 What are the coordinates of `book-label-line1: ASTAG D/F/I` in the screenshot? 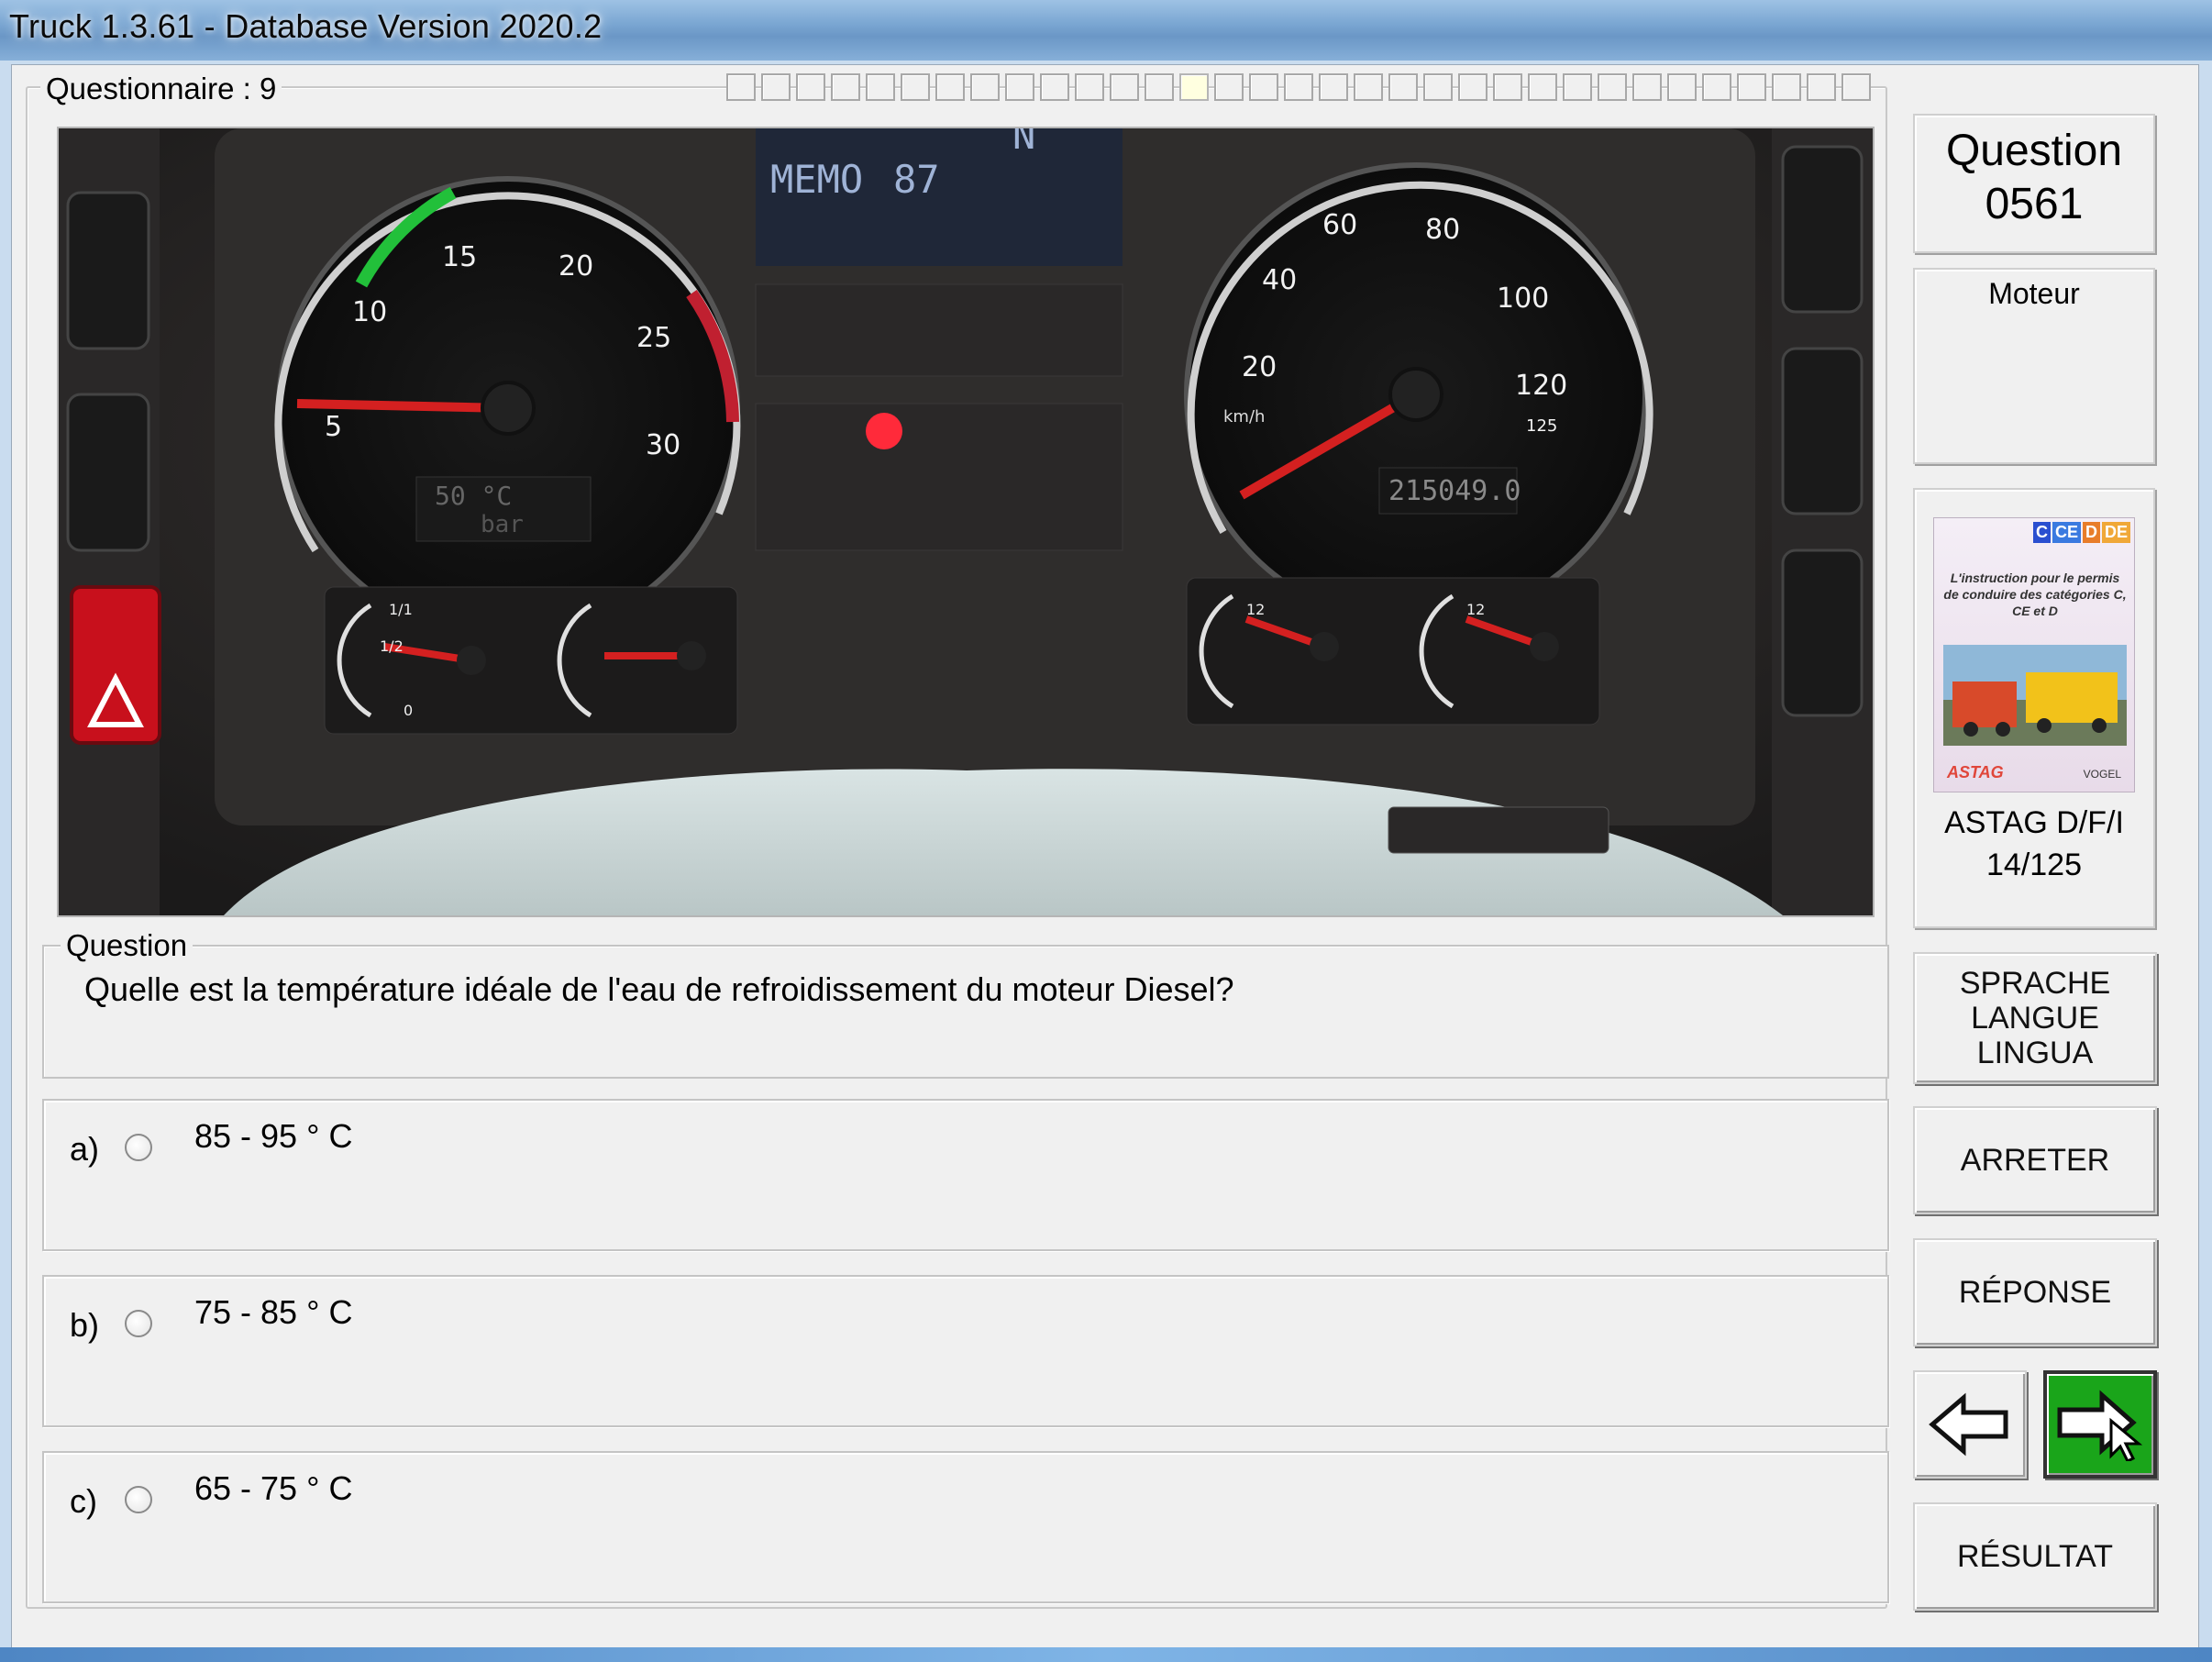 It's located at (2034, 822).